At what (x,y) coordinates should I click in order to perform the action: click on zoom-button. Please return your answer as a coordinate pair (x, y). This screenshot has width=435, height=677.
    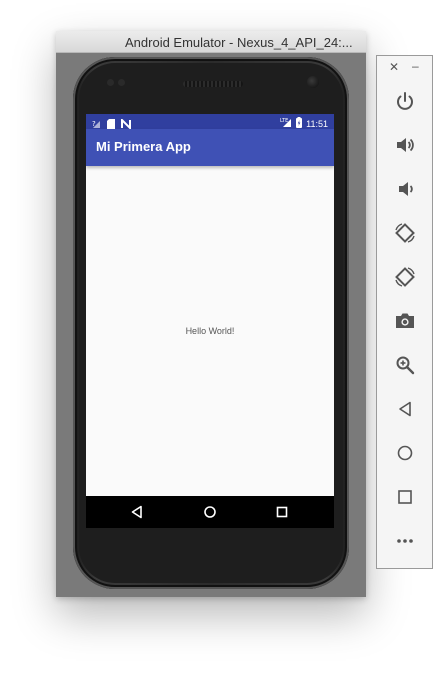
    Looking at the image, I should click on (405, 365).